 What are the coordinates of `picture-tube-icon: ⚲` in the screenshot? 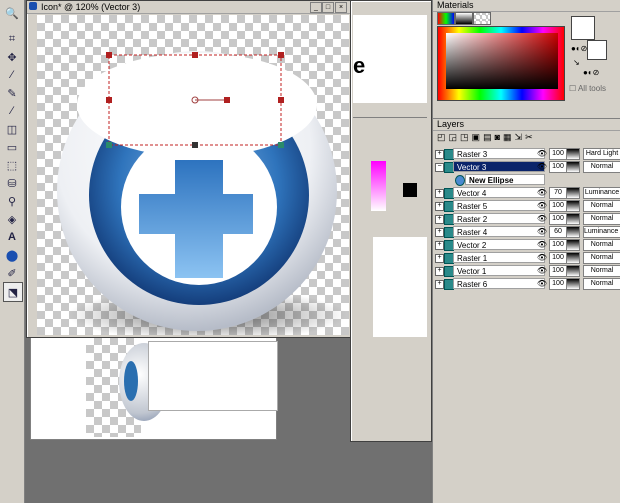 It's located at (12, 201).